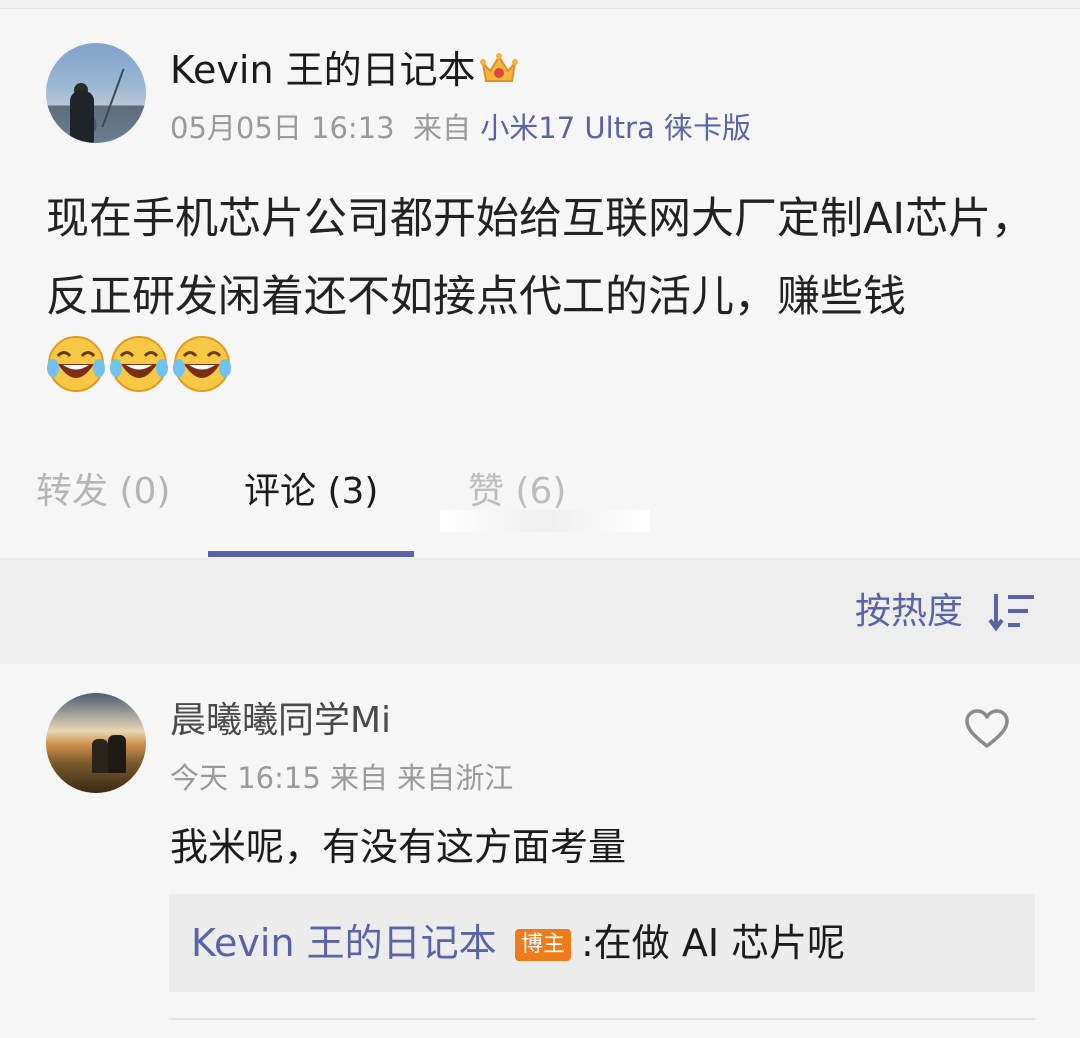 The width and height of the screenshot is (1080, 1038). Describe the element at coordinates (713, 943) in the screenshot. I see `reply-text: :在做 AI 芯片呢` at that location.